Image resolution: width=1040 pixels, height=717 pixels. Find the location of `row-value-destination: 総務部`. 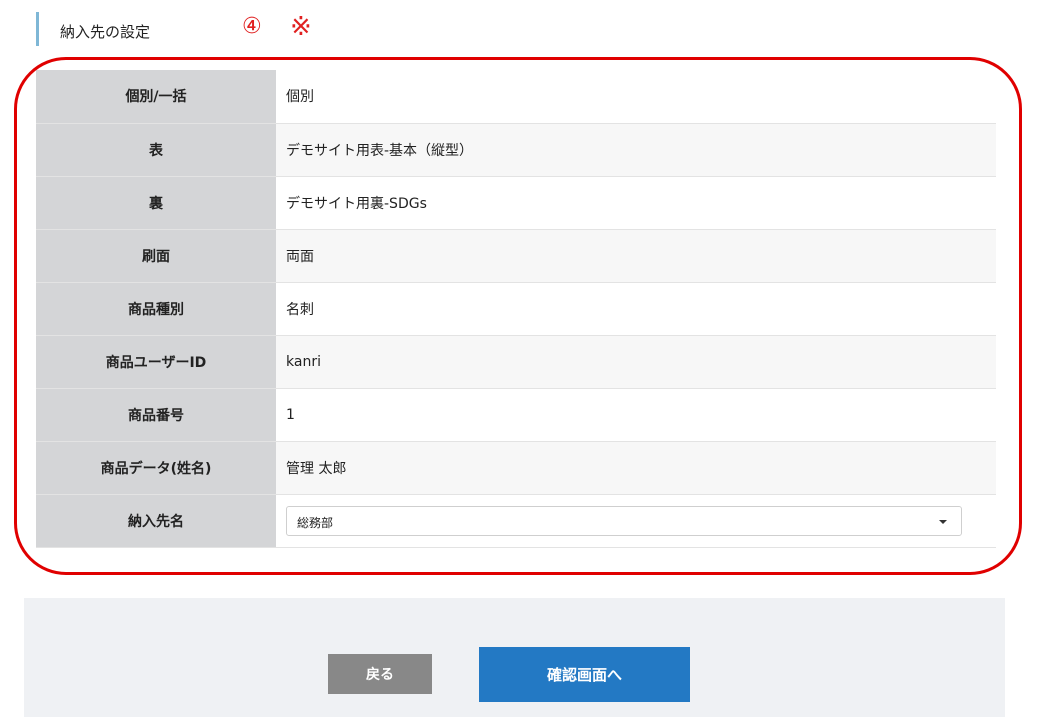

row-value-destination: 総務部 is located at coordinates (636, 521).